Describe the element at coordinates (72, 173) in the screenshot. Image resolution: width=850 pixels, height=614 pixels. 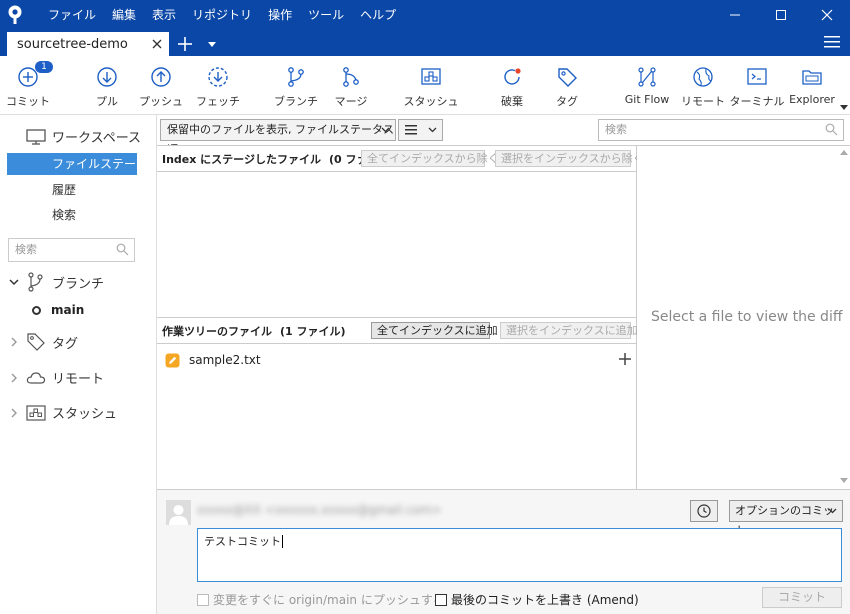
I see `sidebar-item-file-status: ファイルステータス` at that location.